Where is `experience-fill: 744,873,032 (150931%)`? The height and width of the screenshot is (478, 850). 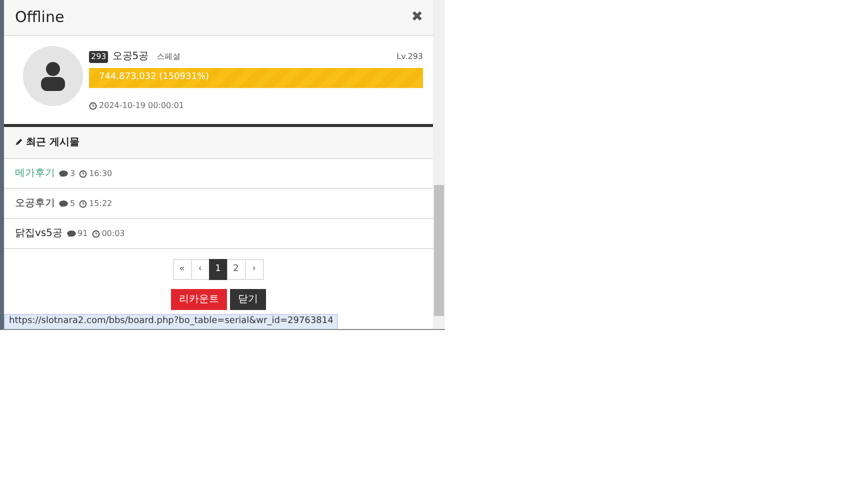 experience-fill: 744,873,032 (150931%) is located at coordinates (256, 78).